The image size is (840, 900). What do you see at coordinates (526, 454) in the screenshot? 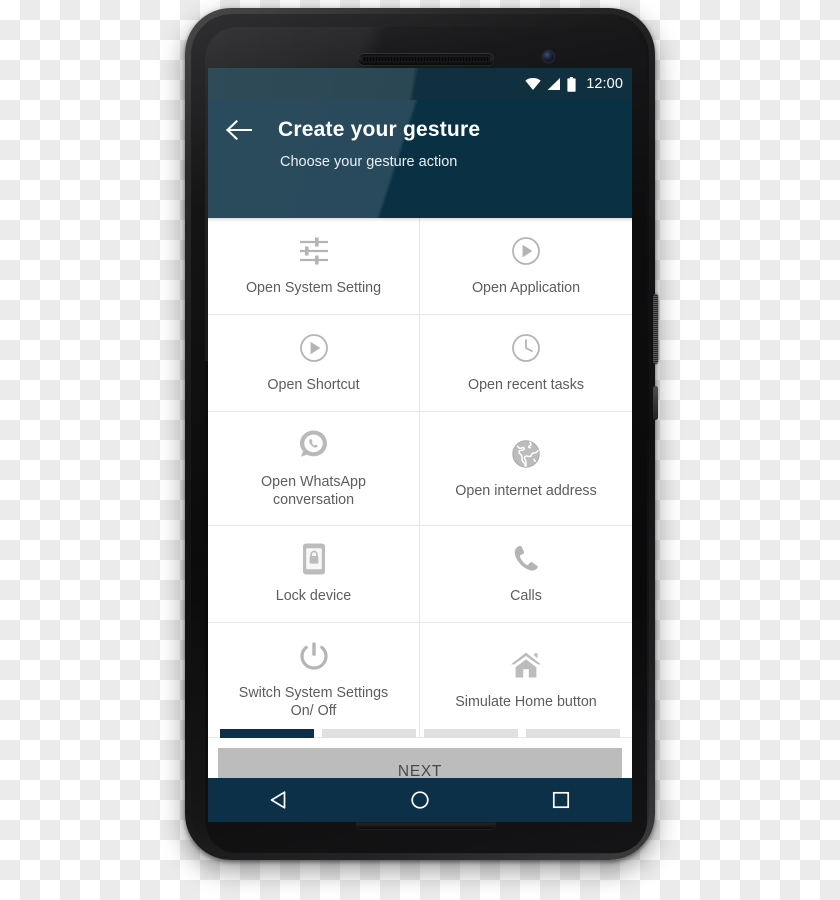
I see `globe-icon` at bounding box center [526, 454].